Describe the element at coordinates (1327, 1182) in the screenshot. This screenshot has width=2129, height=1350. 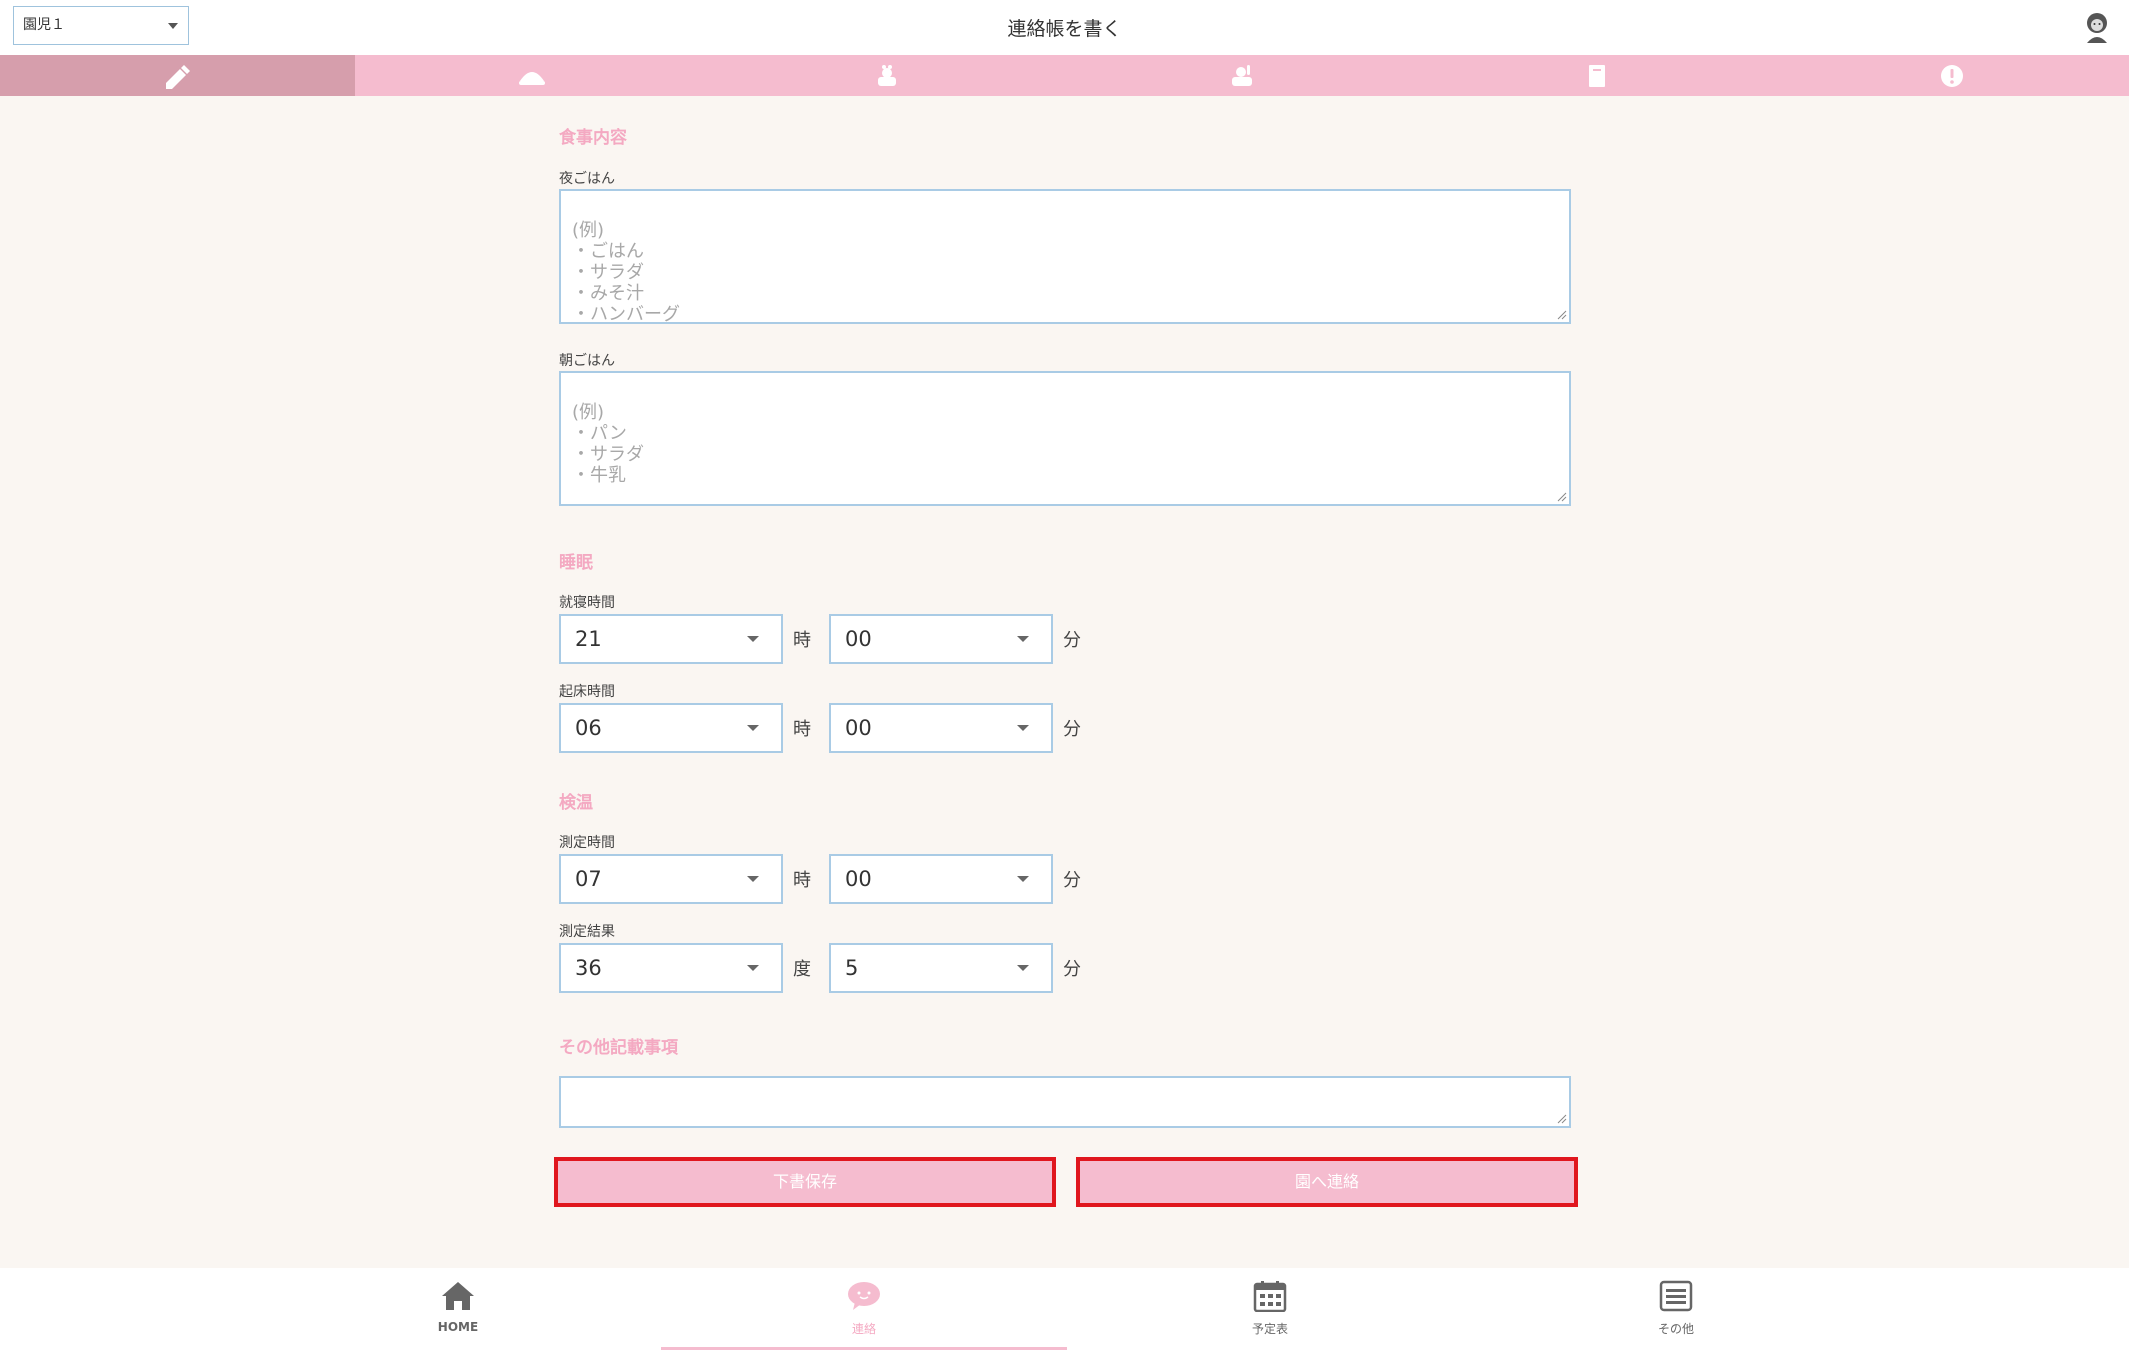
I see `send-to-school-button: 園へ連絡` at that location.